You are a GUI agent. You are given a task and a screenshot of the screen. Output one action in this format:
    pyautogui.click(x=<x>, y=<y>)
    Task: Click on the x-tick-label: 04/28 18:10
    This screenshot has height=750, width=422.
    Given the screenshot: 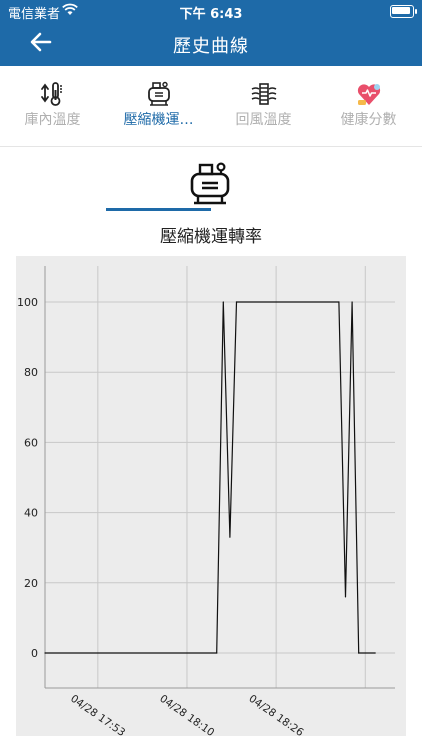 What is the action you would take?
    pyautogui.click(x=186, y=714)
    